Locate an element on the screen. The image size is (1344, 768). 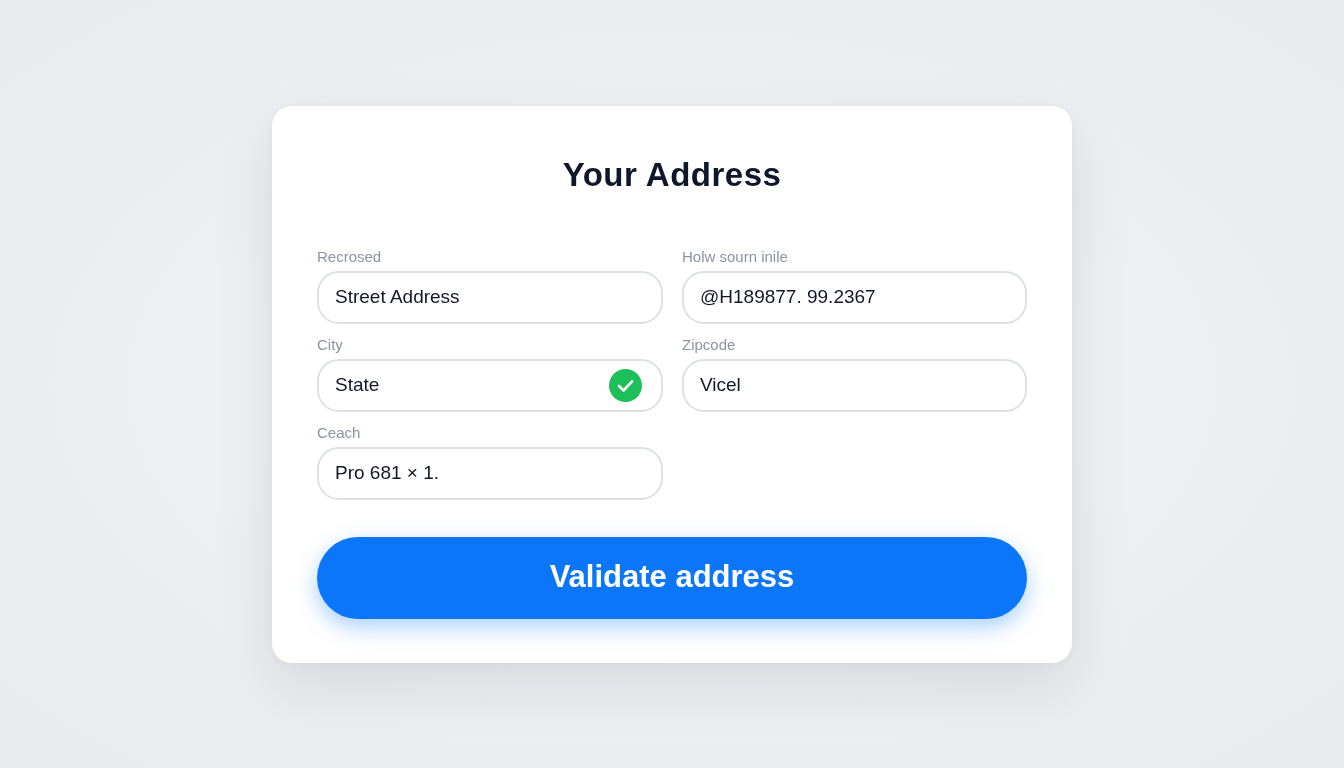
field-label: Ceach is located at coordinates (339, 432).